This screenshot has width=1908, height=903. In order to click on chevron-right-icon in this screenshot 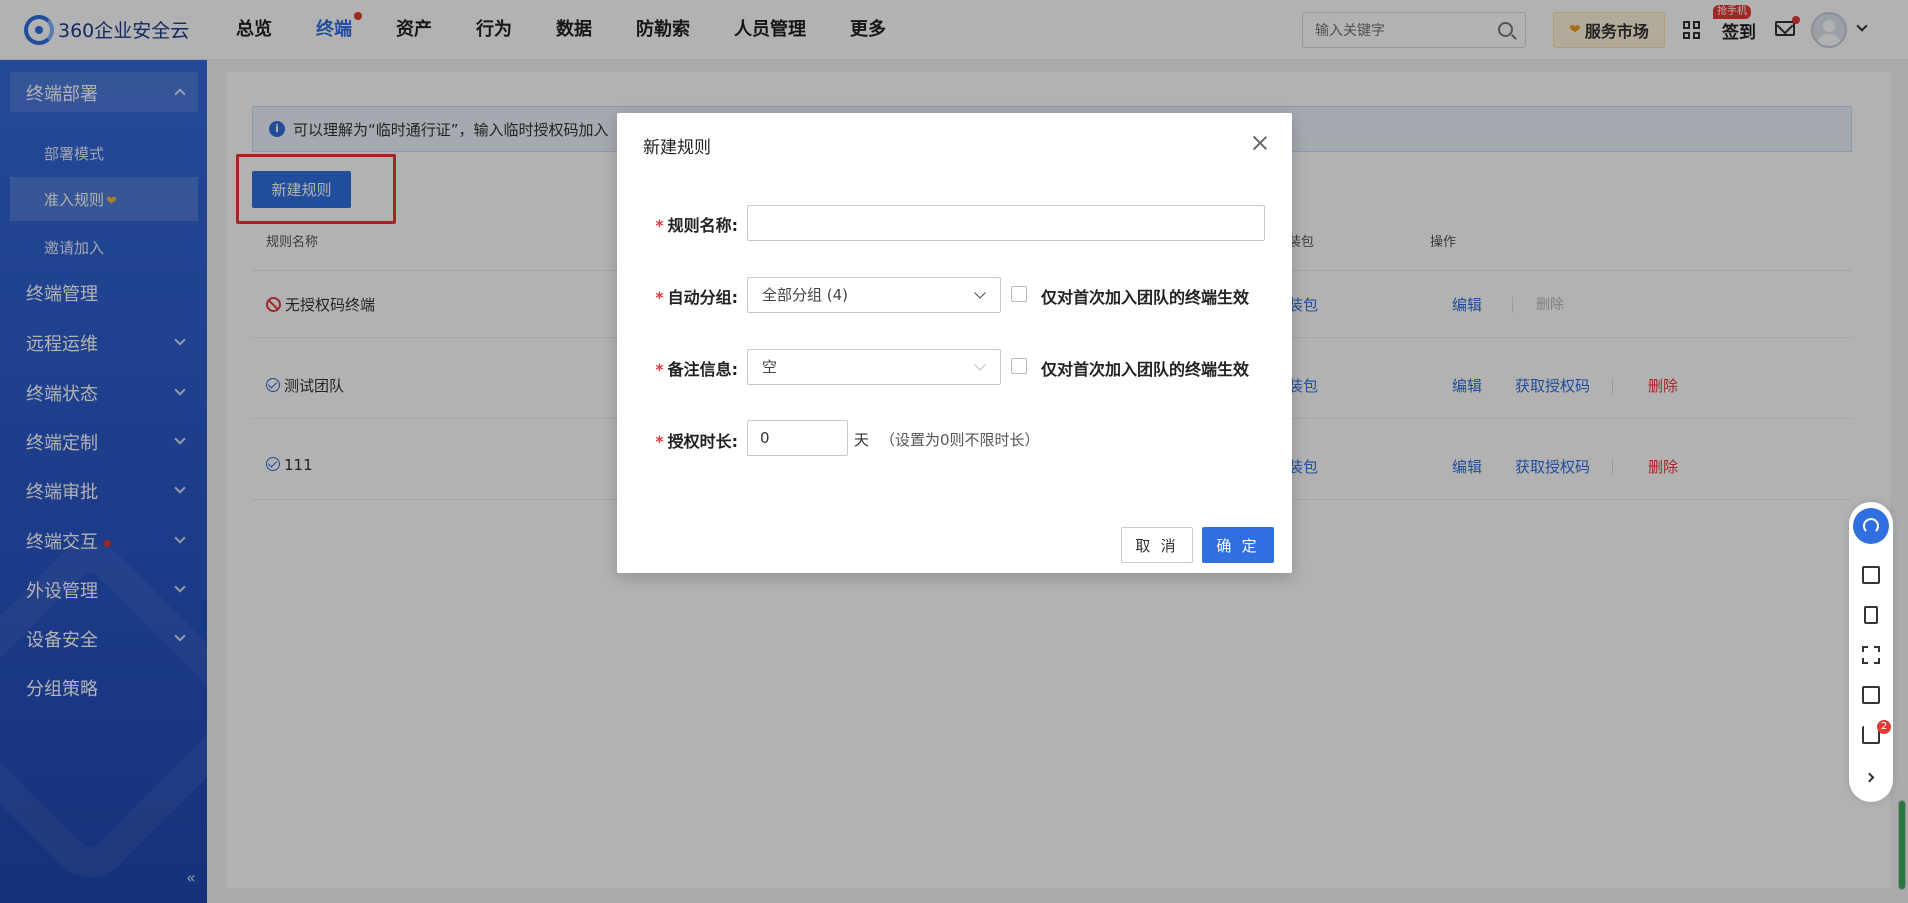, I will do `click(1869, 777)`.